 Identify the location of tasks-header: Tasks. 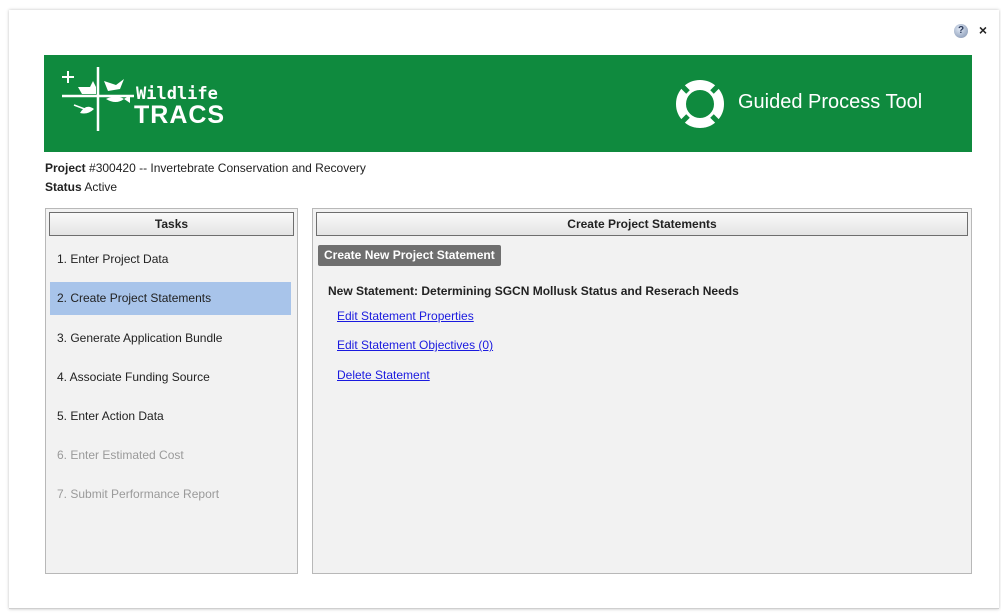
(171, 224).